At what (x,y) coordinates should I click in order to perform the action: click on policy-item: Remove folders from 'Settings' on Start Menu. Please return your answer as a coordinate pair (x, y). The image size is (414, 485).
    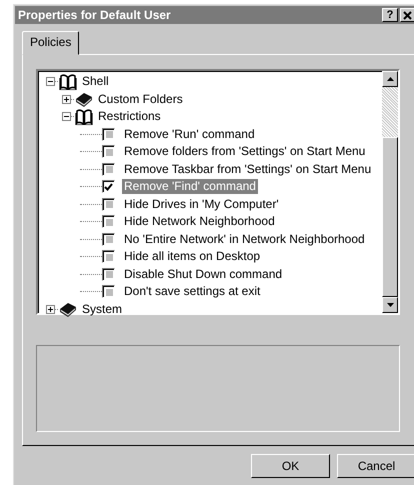
    Looking at the image, I should click on (245, 152).